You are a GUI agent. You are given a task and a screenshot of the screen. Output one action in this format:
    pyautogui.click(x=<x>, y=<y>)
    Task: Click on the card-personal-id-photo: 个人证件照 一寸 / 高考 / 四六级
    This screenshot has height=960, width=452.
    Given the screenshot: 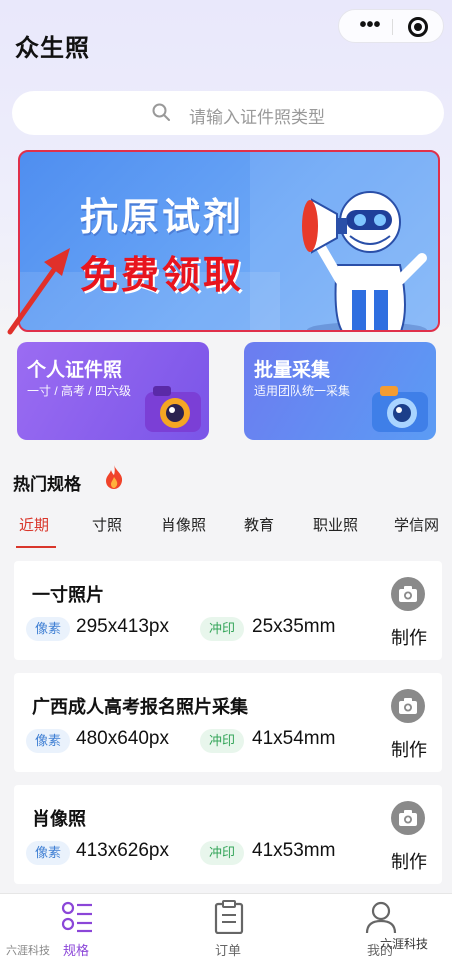 What is the action you would take?
    pyautogui.click(x=113, y=391)
    